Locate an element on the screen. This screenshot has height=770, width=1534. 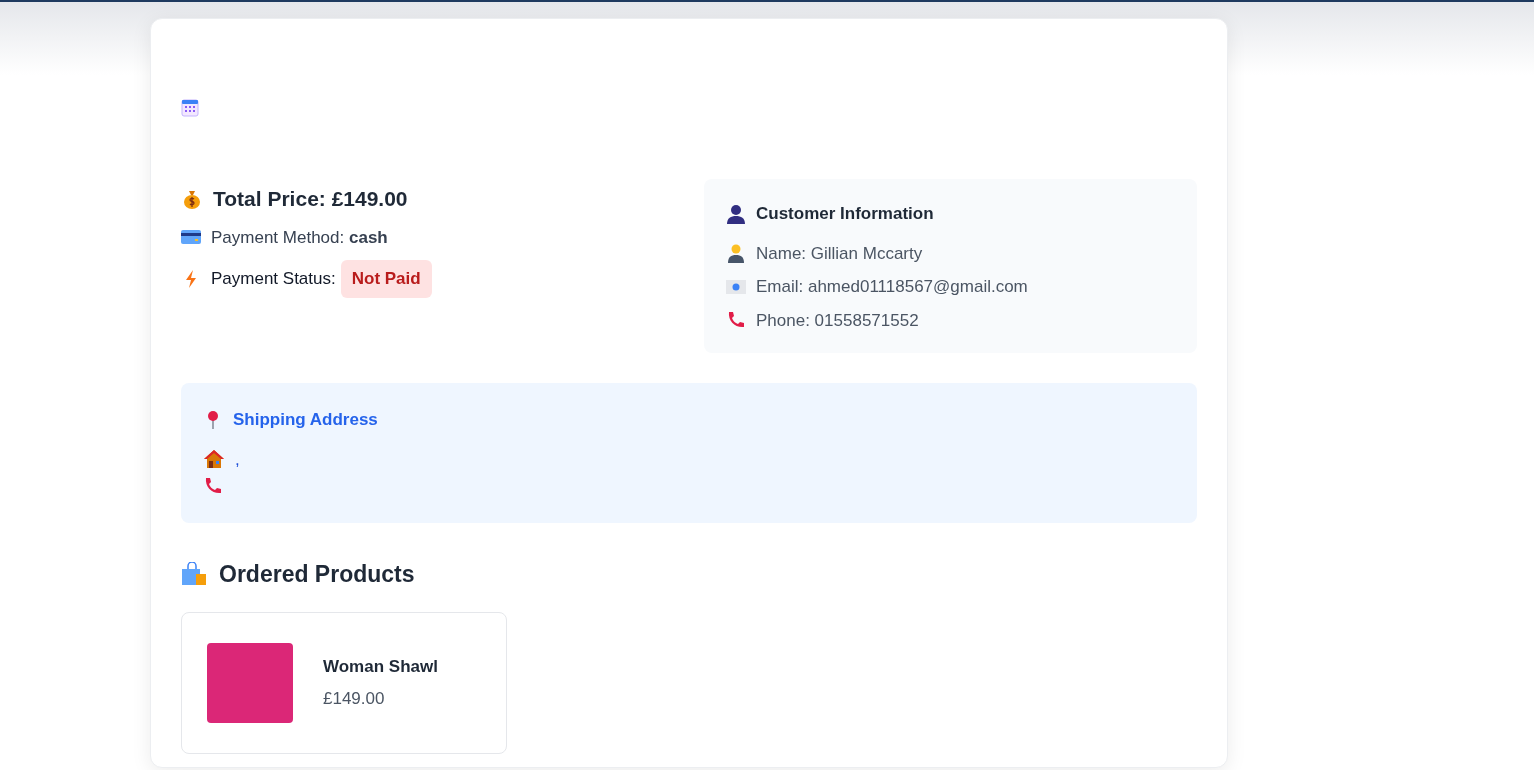
total-price: Total Price: £149.00 is located at coordinates (310, 199).